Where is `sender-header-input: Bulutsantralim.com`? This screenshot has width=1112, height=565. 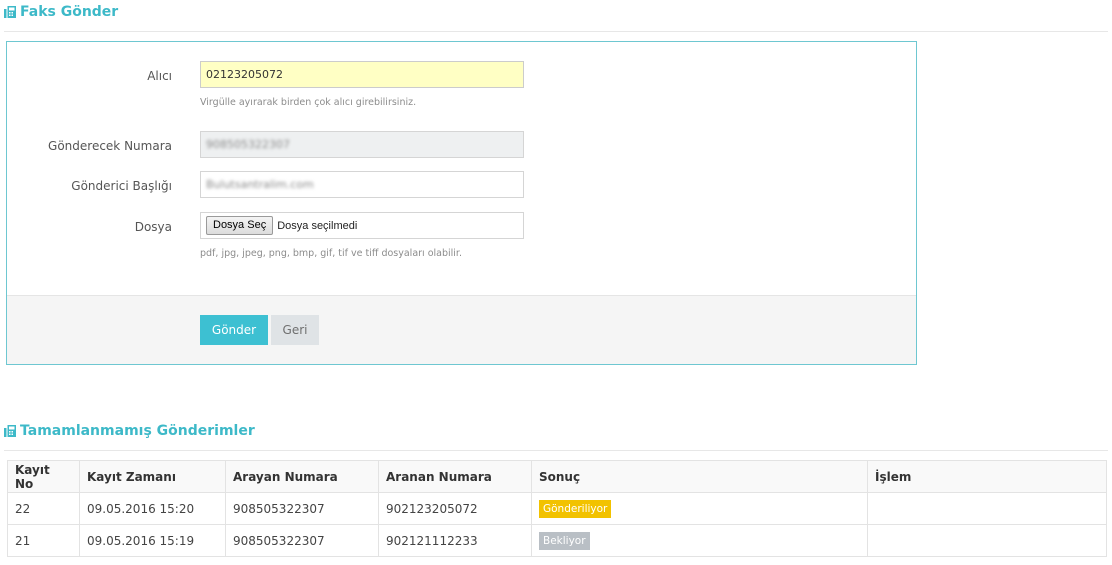 sender-header-input: Bulutsantralim.com is located at coordinates (362, 184).